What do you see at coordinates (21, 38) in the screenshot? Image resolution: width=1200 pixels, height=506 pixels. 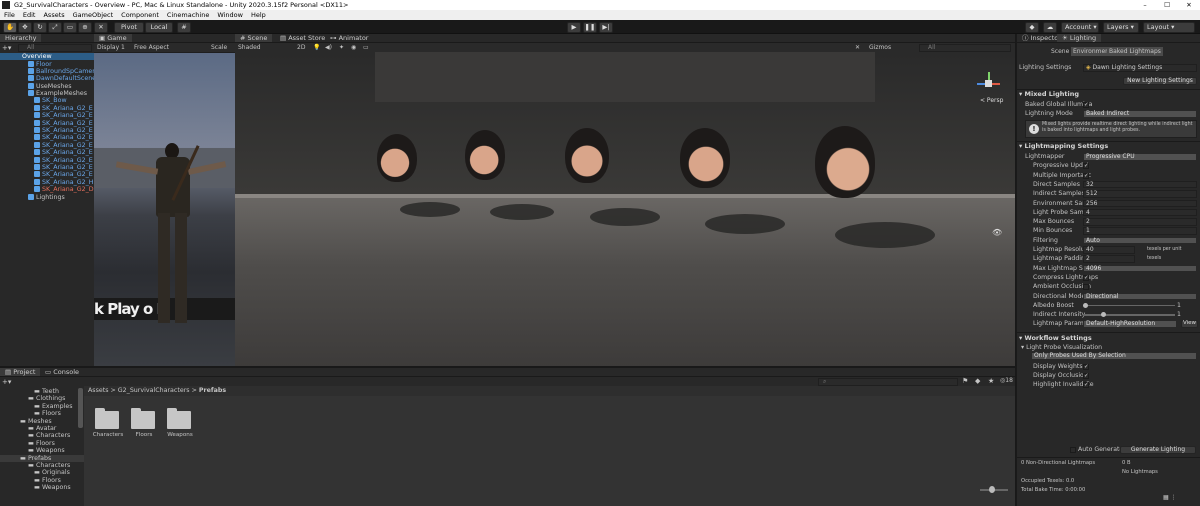 I see `tab-hierarchy: Hierarchy` at bounding box center [21, 38].